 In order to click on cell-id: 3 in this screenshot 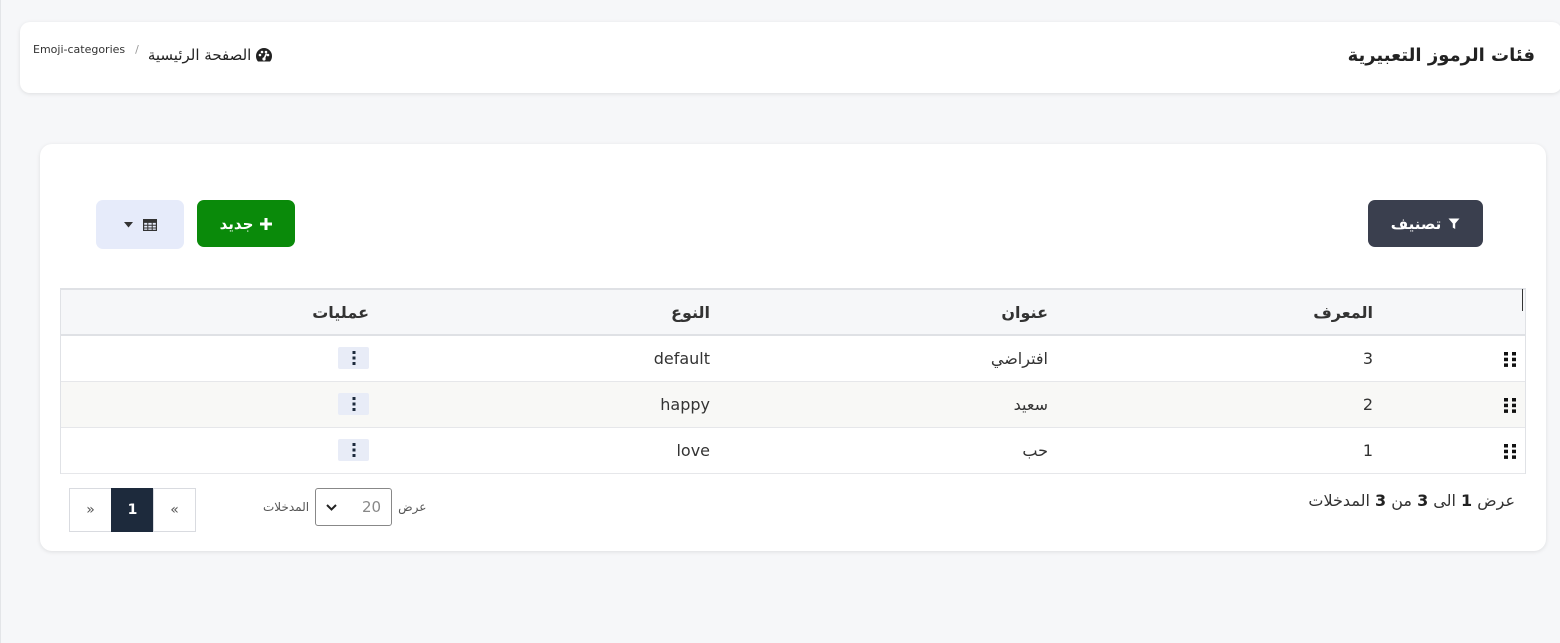, I will do `click(1367, 358)`.